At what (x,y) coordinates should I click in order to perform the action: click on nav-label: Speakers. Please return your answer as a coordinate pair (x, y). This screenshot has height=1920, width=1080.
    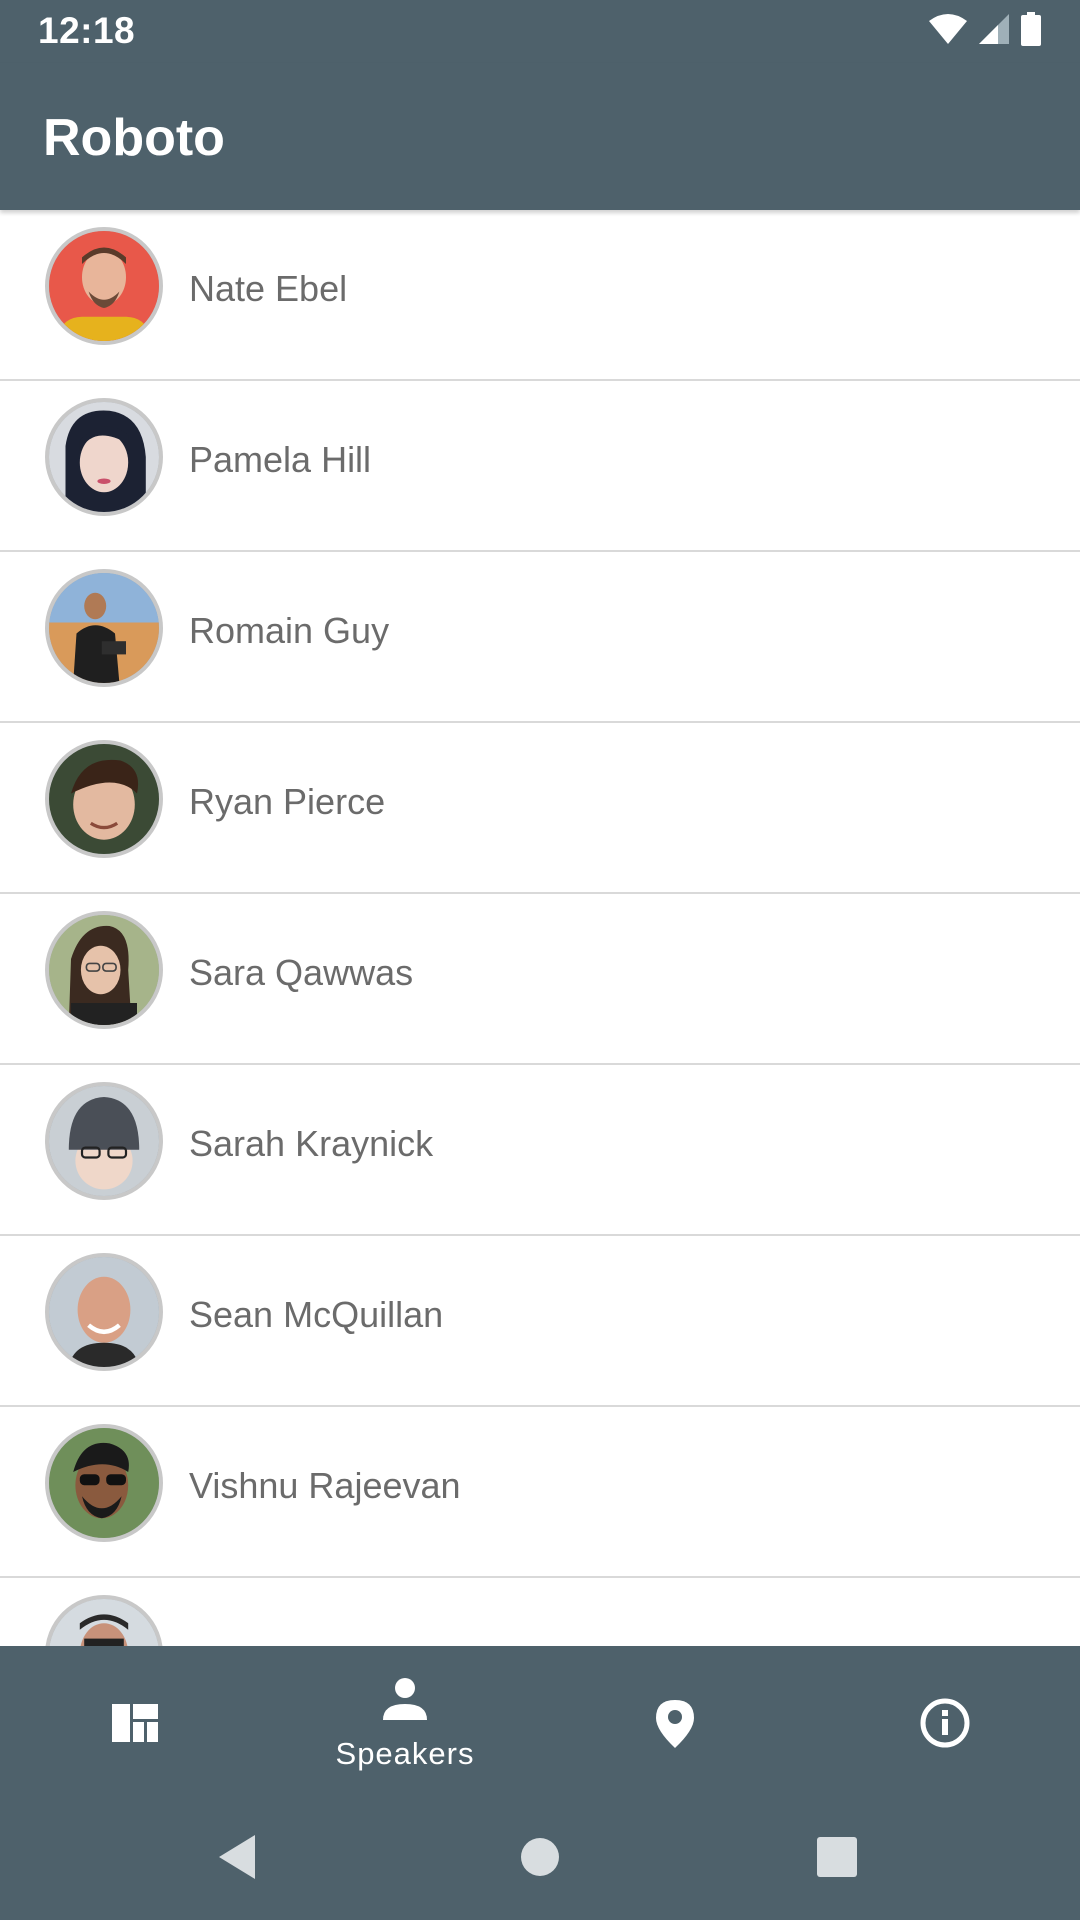
    Looking at the image, I should click on (405, 1753).